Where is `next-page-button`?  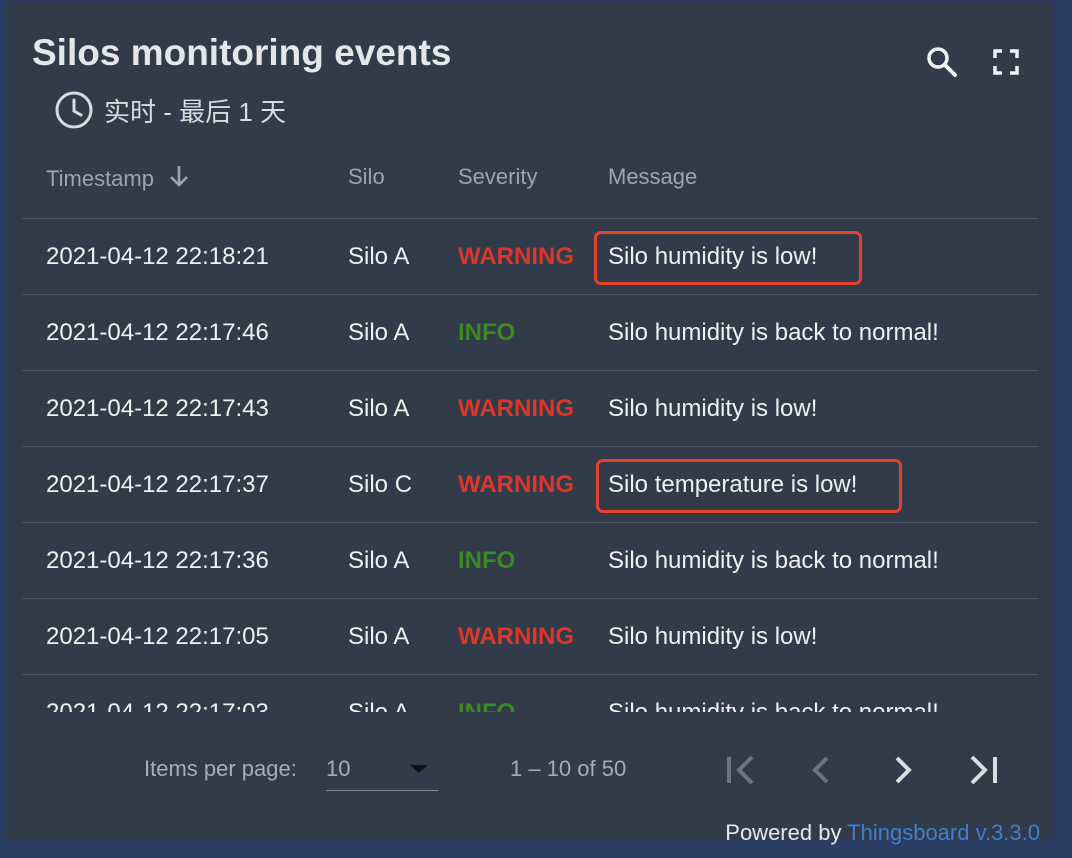 next-page-button is located at coordinates (902, 770).